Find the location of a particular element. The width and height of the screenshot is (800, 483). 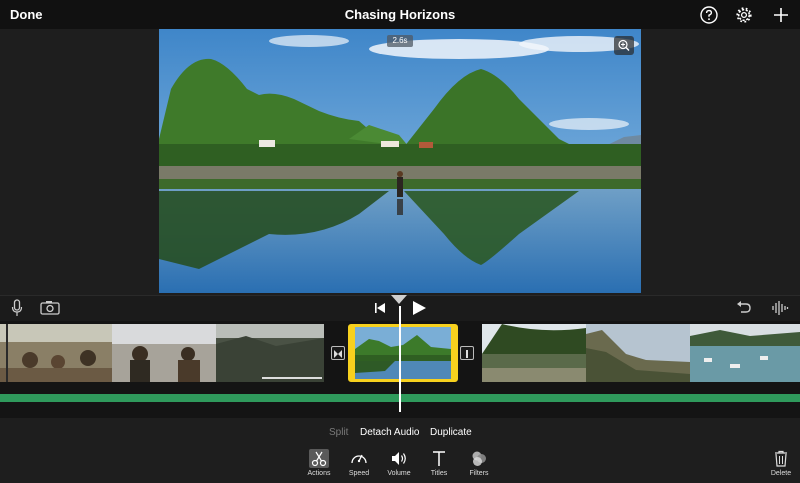

tool-volume: Volume is located at coordinates (399, 464).